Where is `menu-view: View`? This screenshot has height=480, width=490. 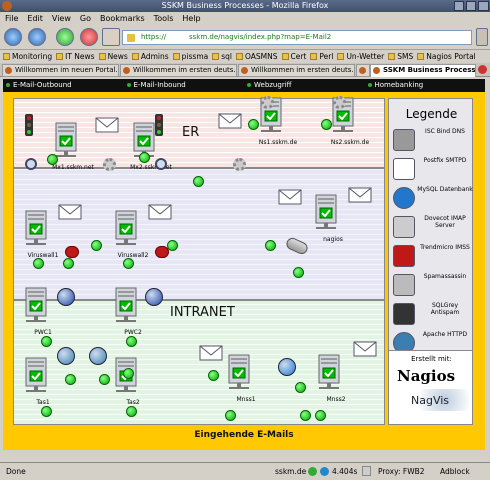 menu-view: View is located at coordinates (61, 18).